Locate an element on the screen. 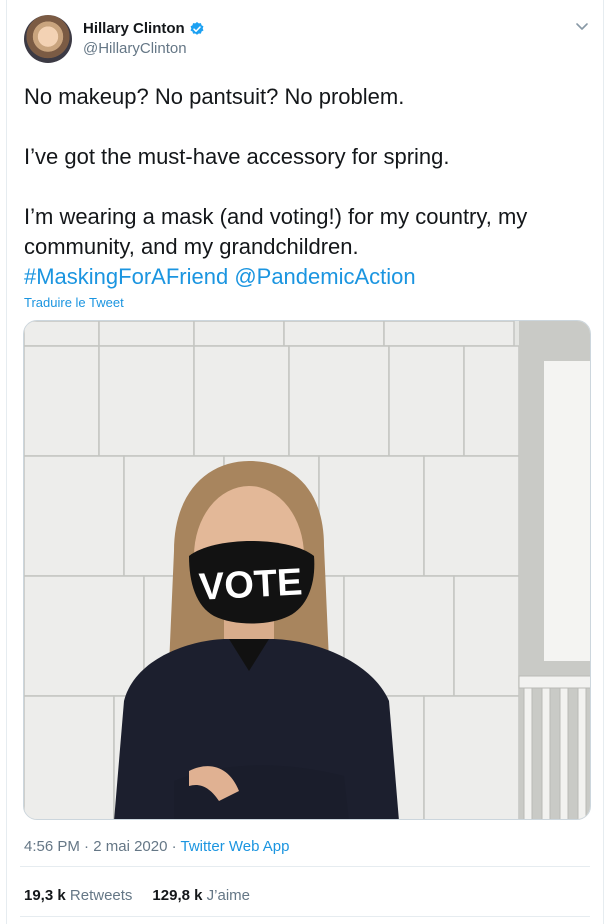 Image resolution: width=610 pixels, height=924 pixels. chevron-down-icon is located at coordinates (582, 26).